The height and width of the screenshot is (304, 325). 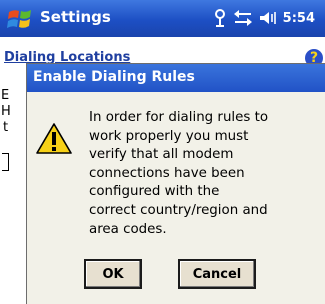 I want to click on sync-arrows-icon, so click(x=243, y=18).